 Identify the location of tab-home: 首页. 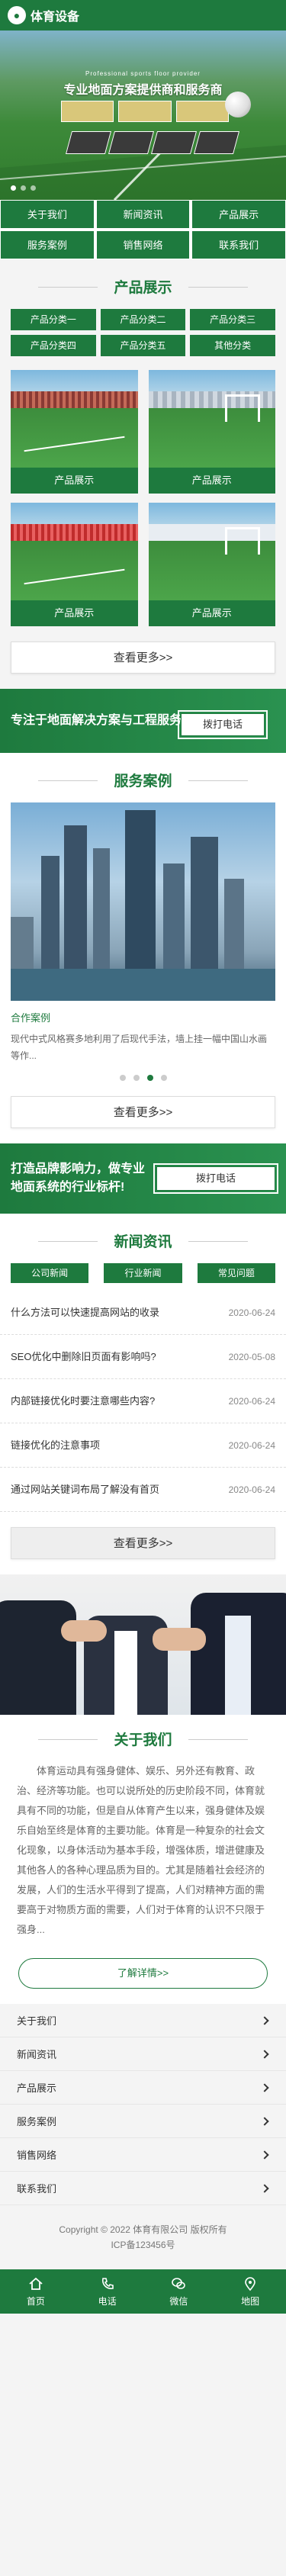
(36, 2291).